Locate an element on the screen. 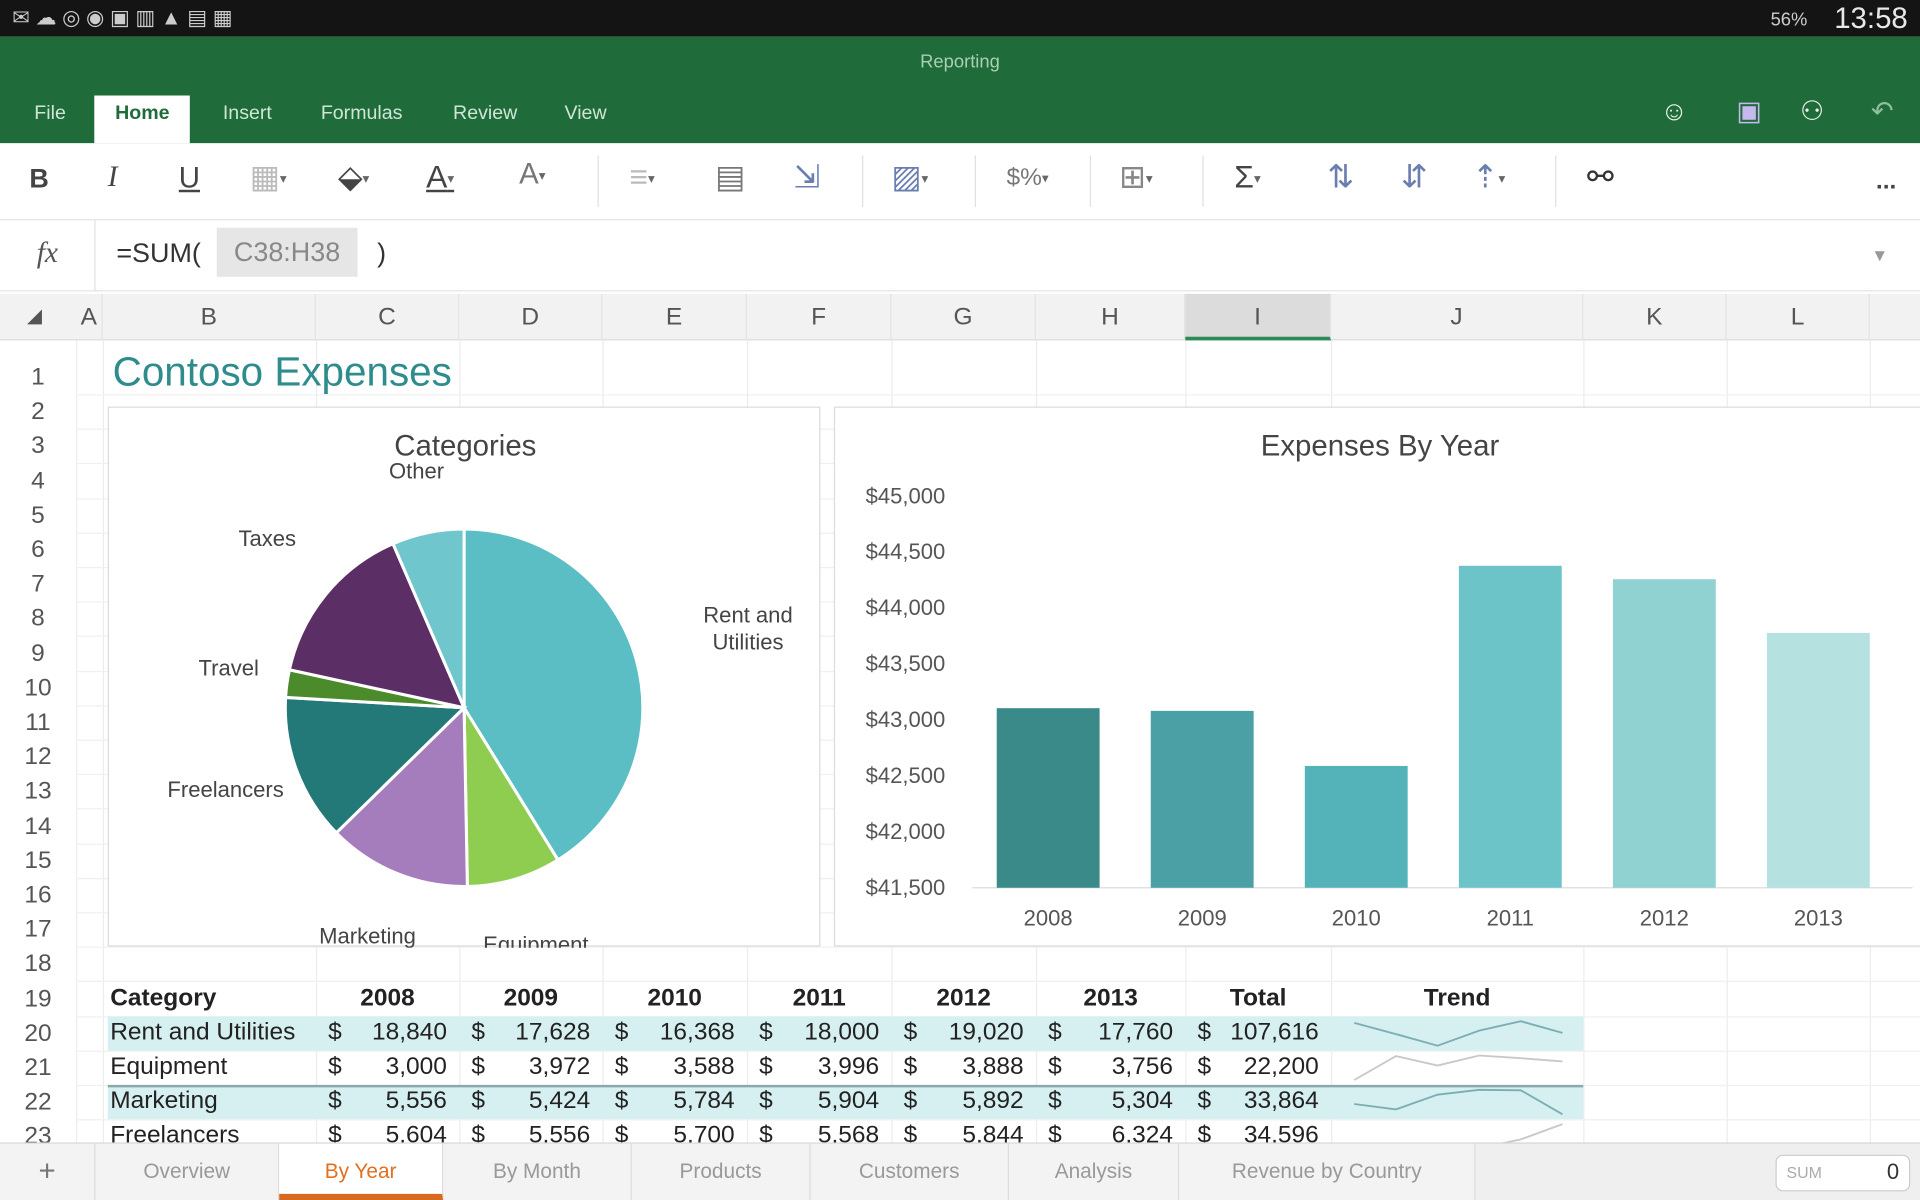 The width and height of the screenshot is (1920, 1200). value-cell: 3,972 is located at coordinates (524, 1067).